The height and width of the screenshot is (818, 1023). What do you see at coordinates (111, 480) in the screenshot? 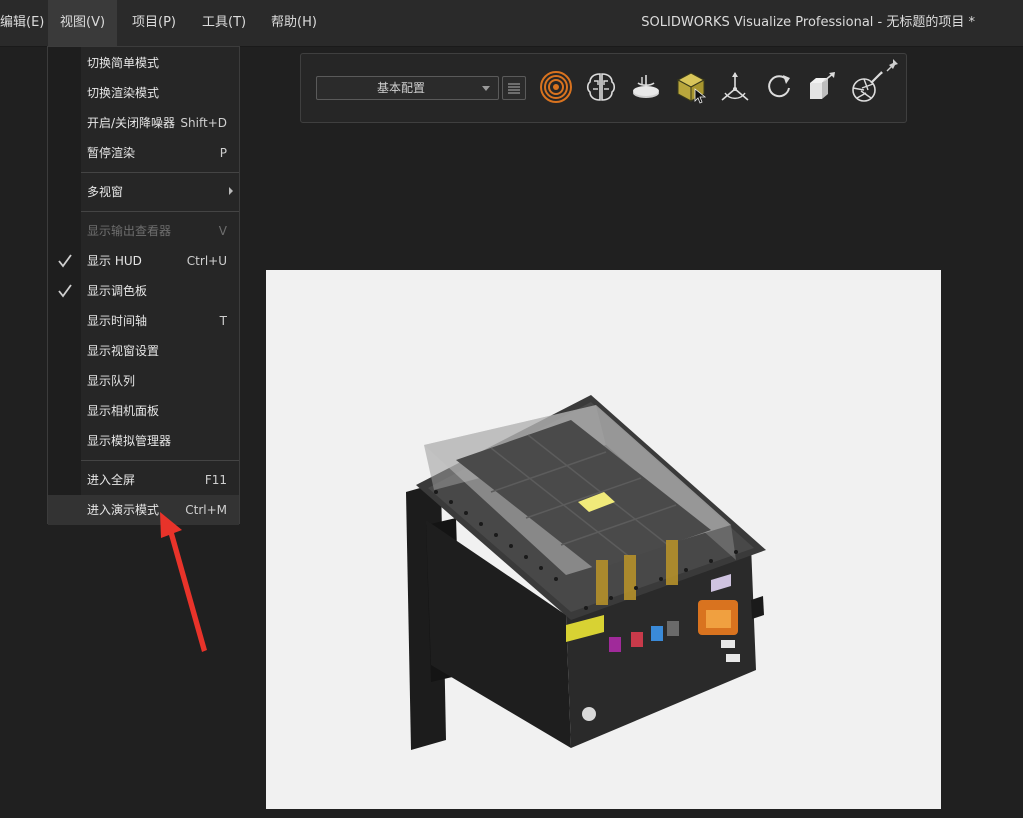
I see `menu-item-label: 进入全屏` at bounding box center [111, 480].